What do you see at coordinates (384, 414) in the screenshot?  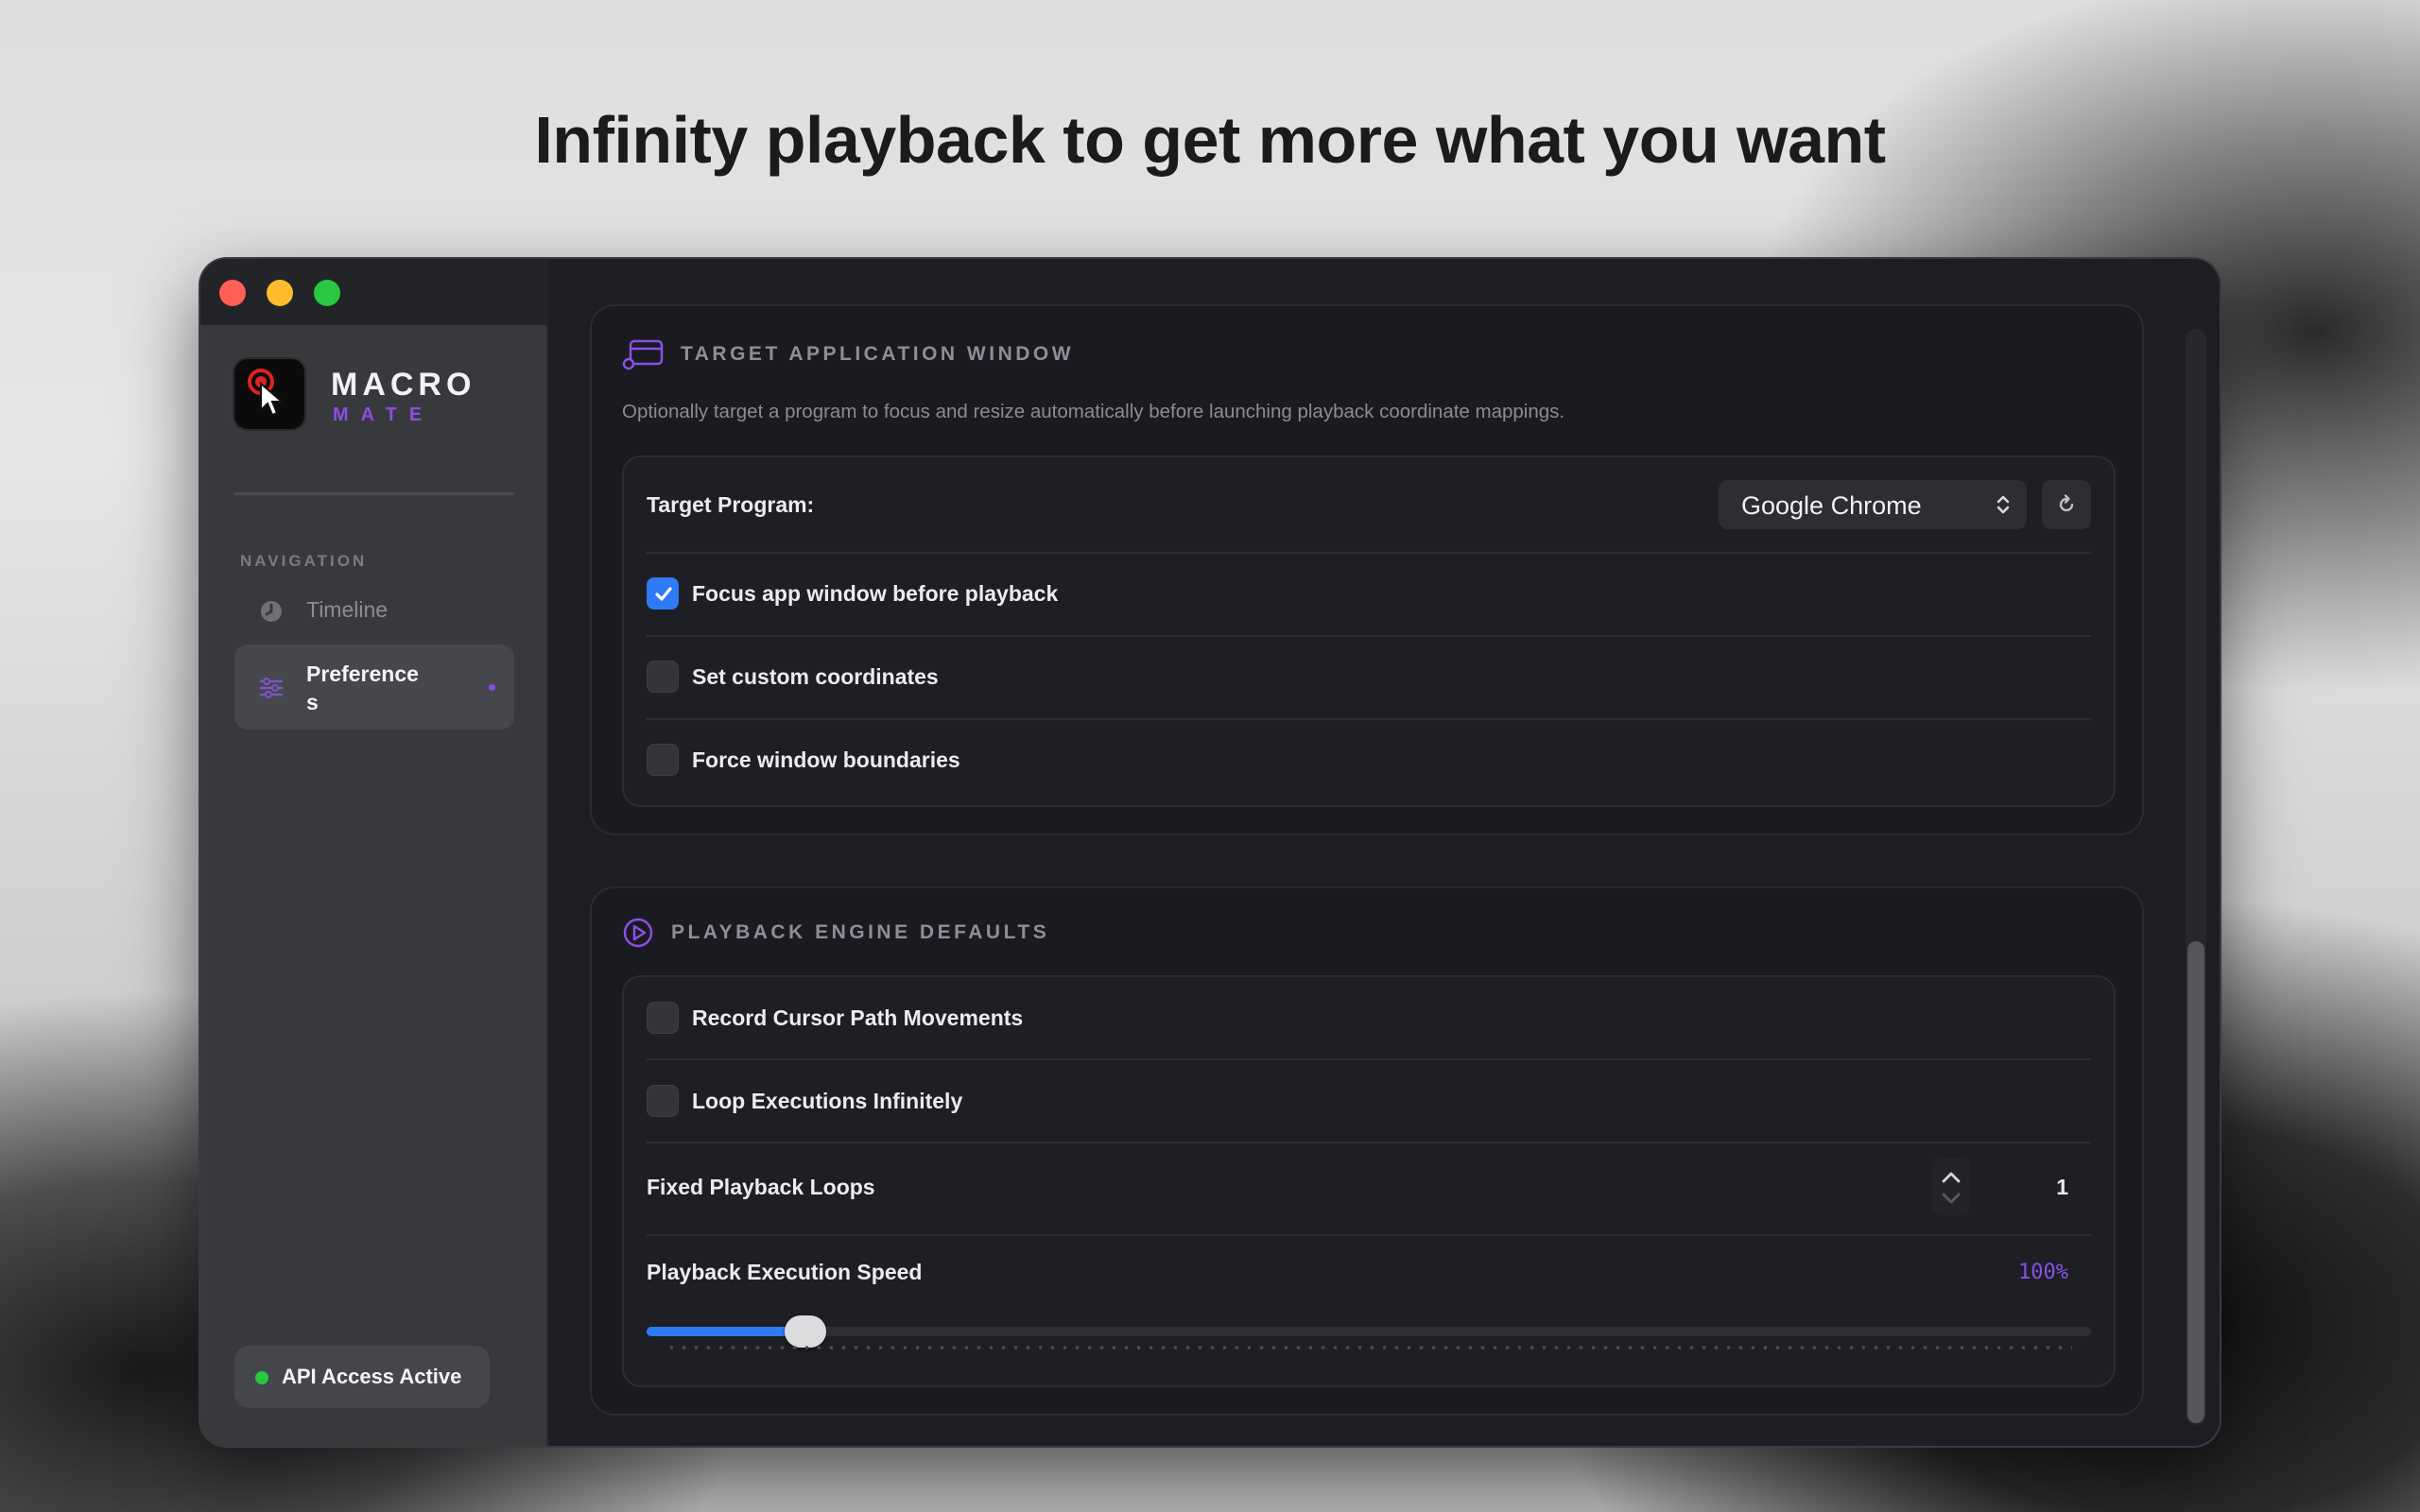 I see `brand-subname: MATE` at bounding box center [384, 414].